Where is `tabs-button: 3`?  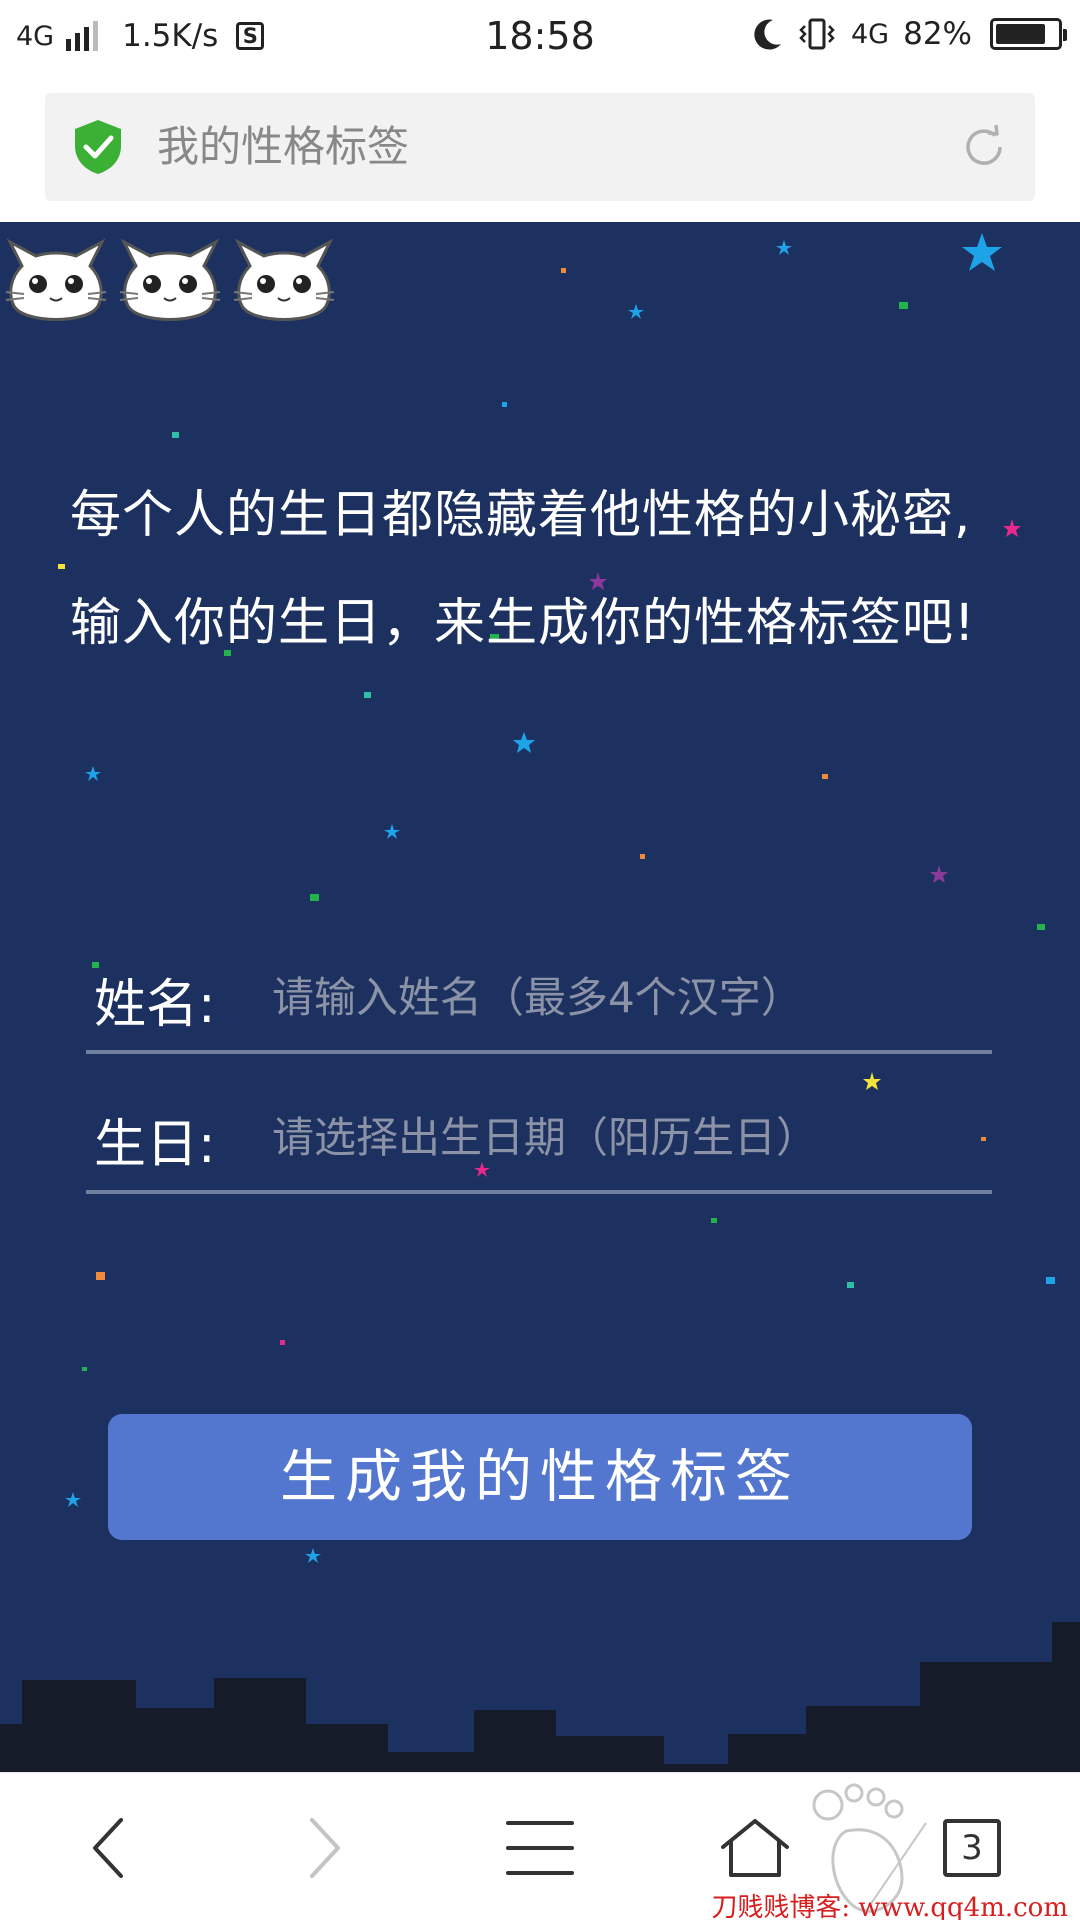 tabs-button: 3 is located at coordinates (972, 1848).